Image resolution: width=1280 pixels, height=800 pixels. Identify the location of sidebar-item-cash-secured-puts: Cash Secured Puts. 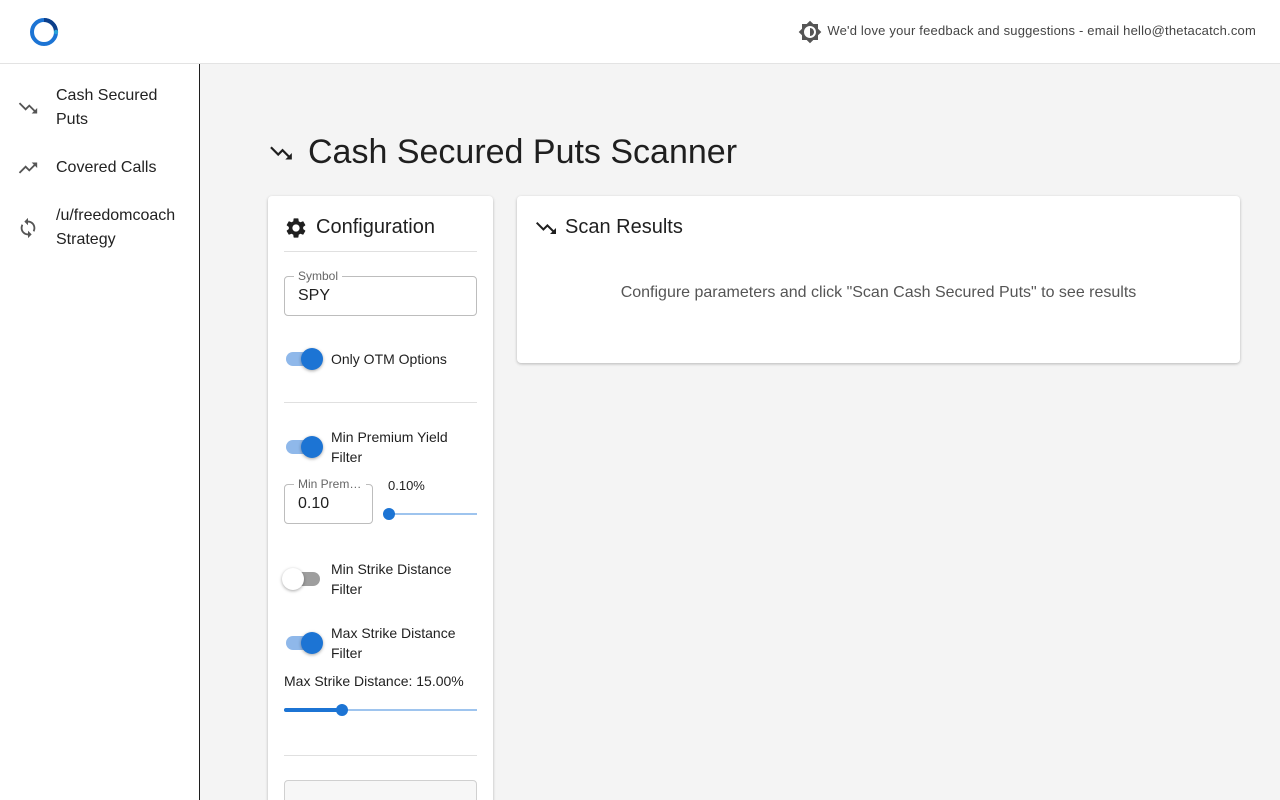
(99, 108).